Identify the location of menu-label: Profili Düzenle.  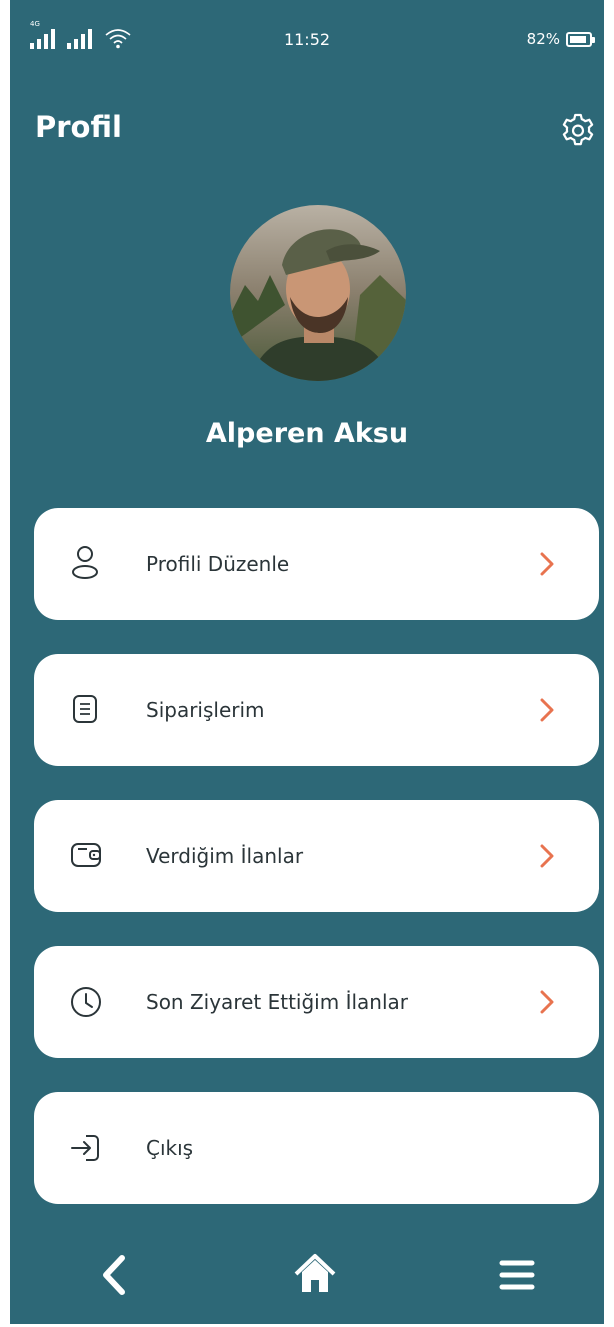
(218, 564).